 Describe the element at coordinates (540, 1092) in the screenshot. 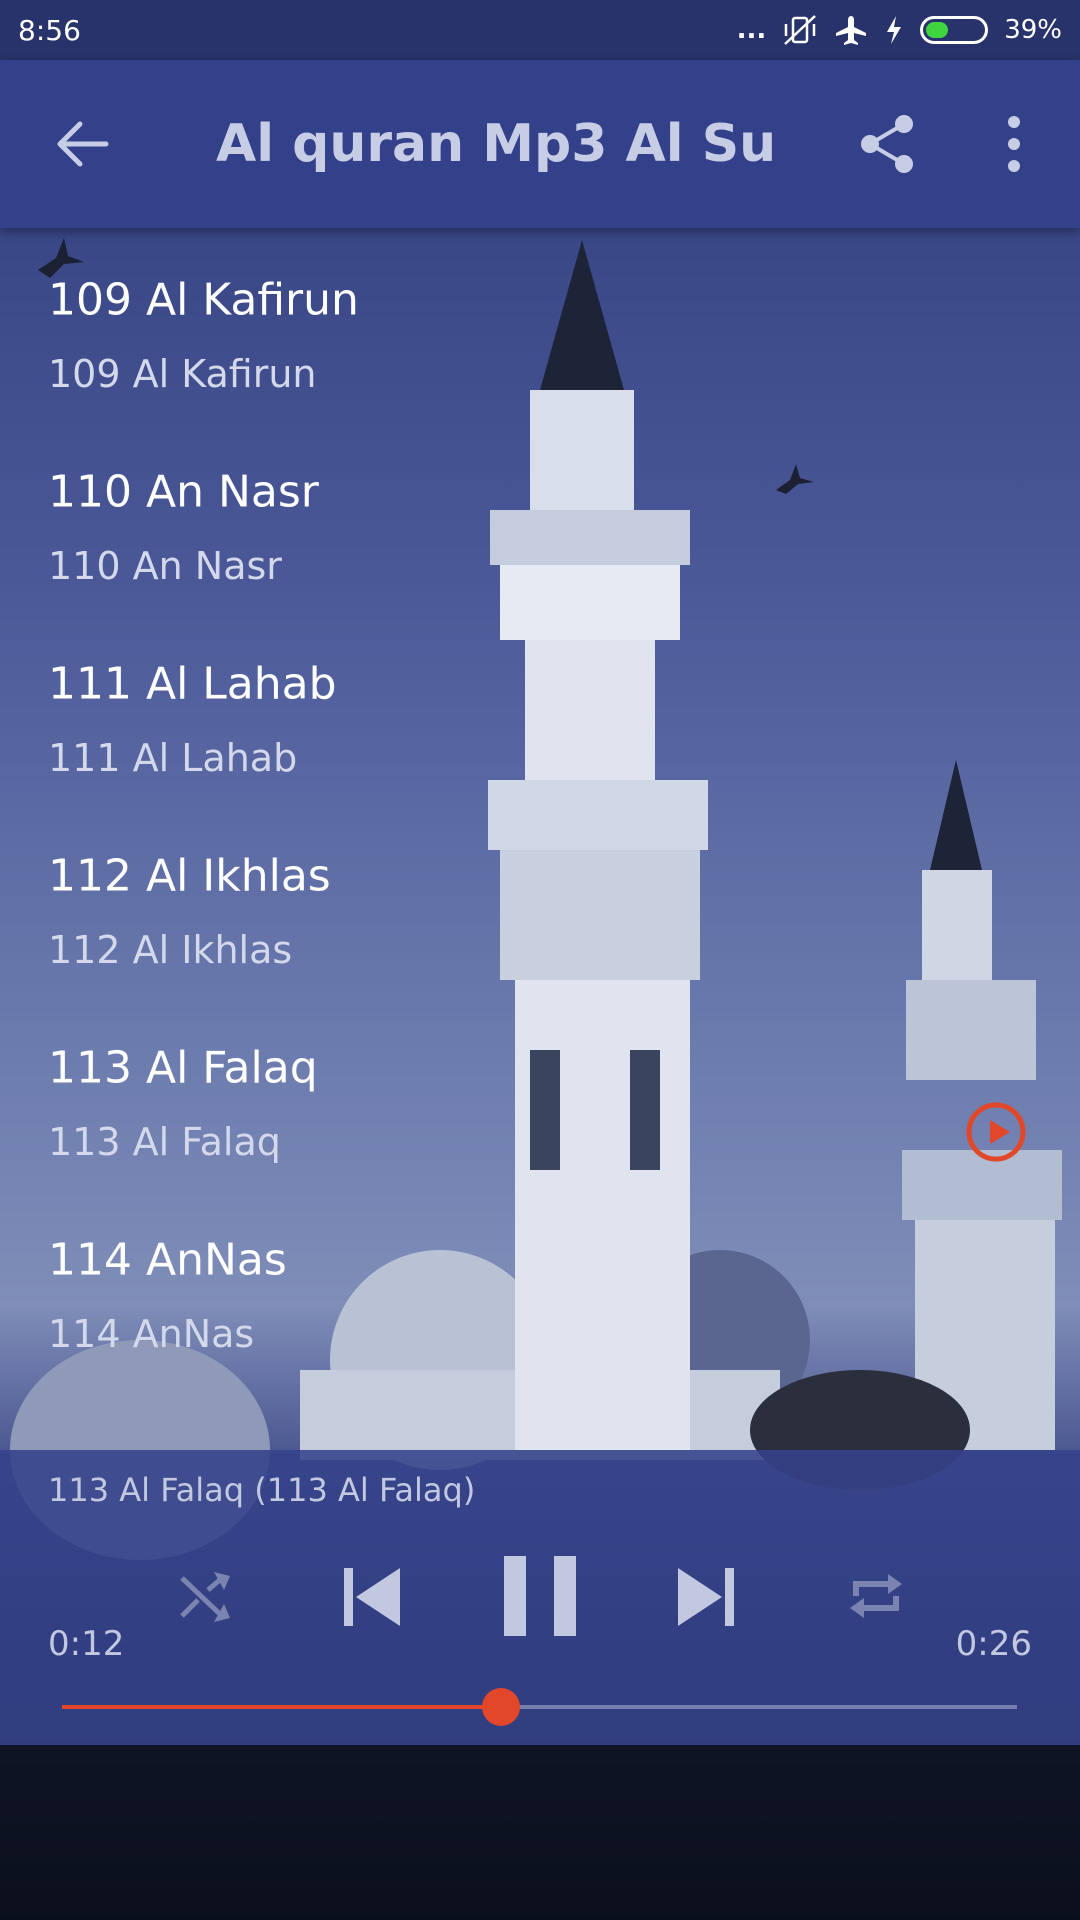

I see `list-item: 113 Al Falaq 113 Al Falaq` at that location.